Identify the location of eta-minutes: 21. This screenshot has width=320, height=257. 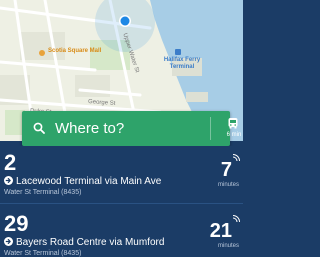
(220, 231).